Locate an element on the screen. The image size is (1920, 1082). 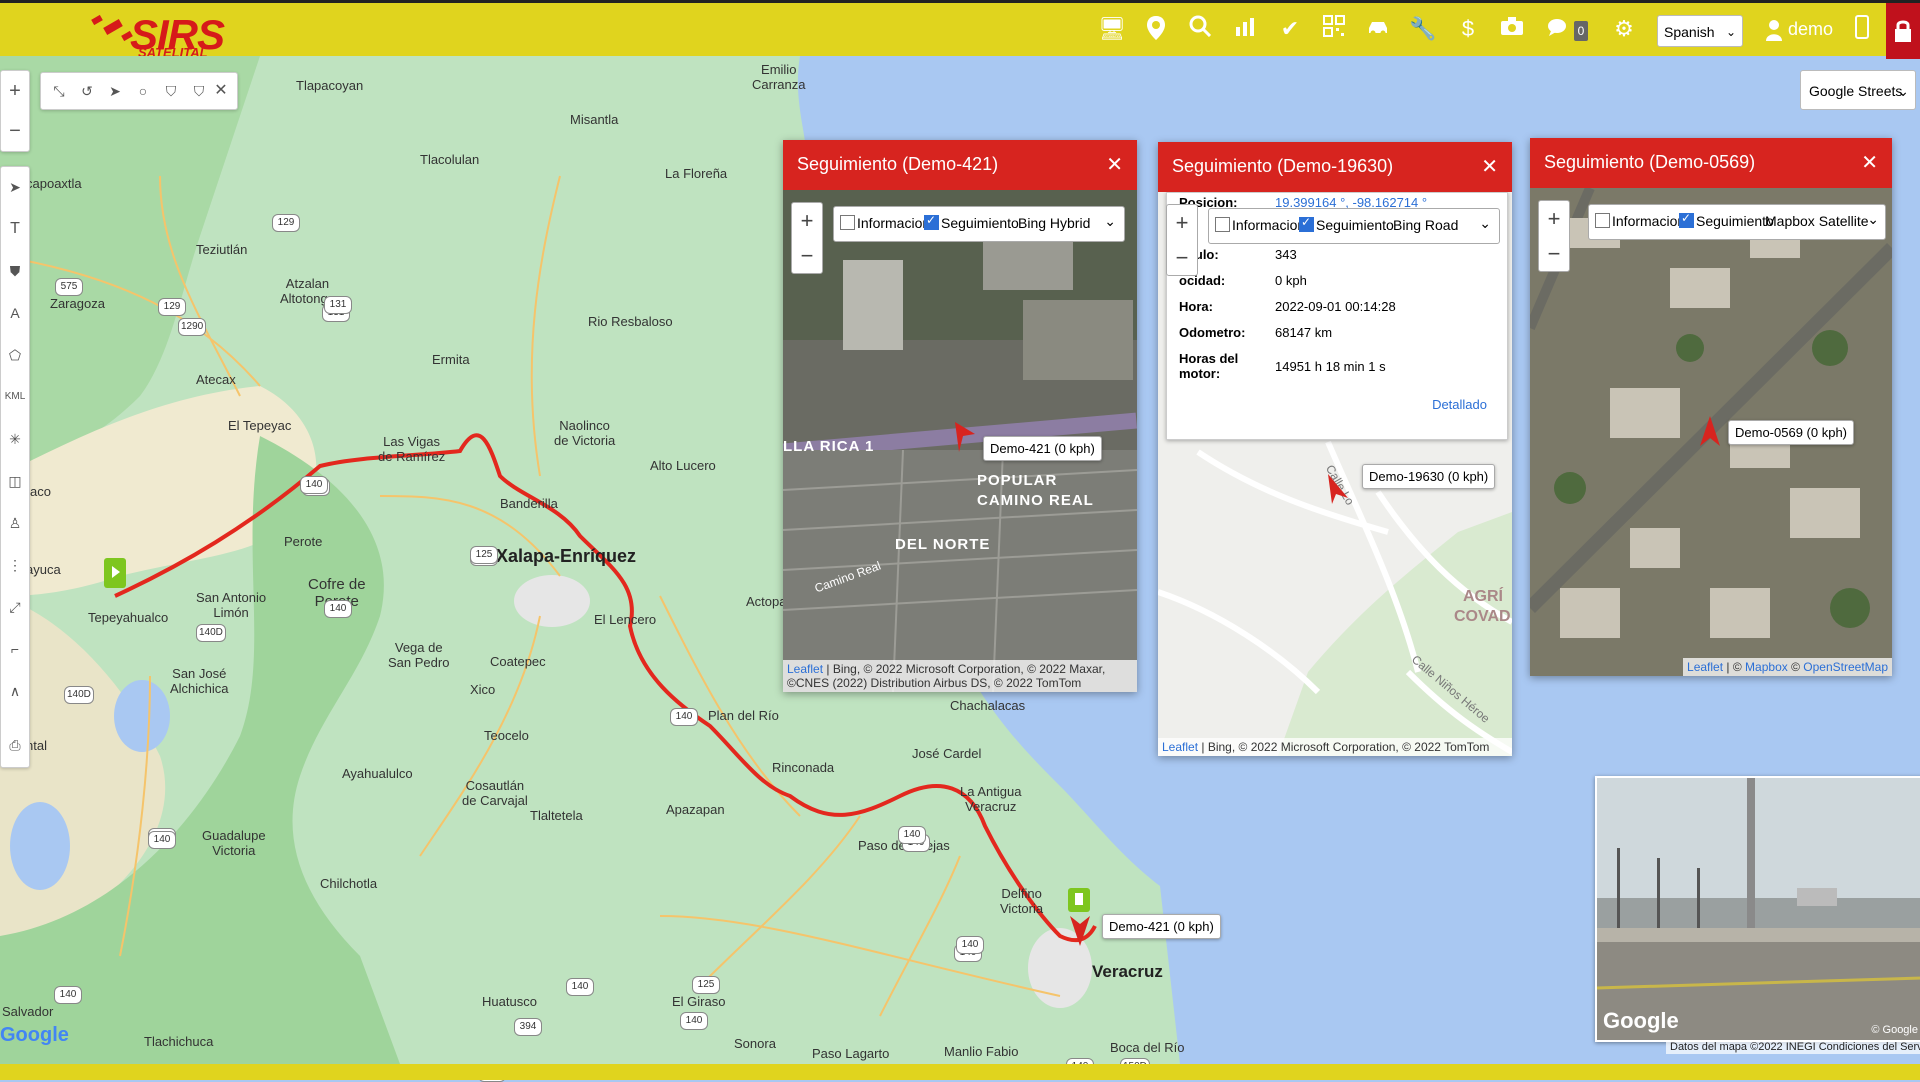
place-label: Plan del Río is located at coordinates (743, 715).